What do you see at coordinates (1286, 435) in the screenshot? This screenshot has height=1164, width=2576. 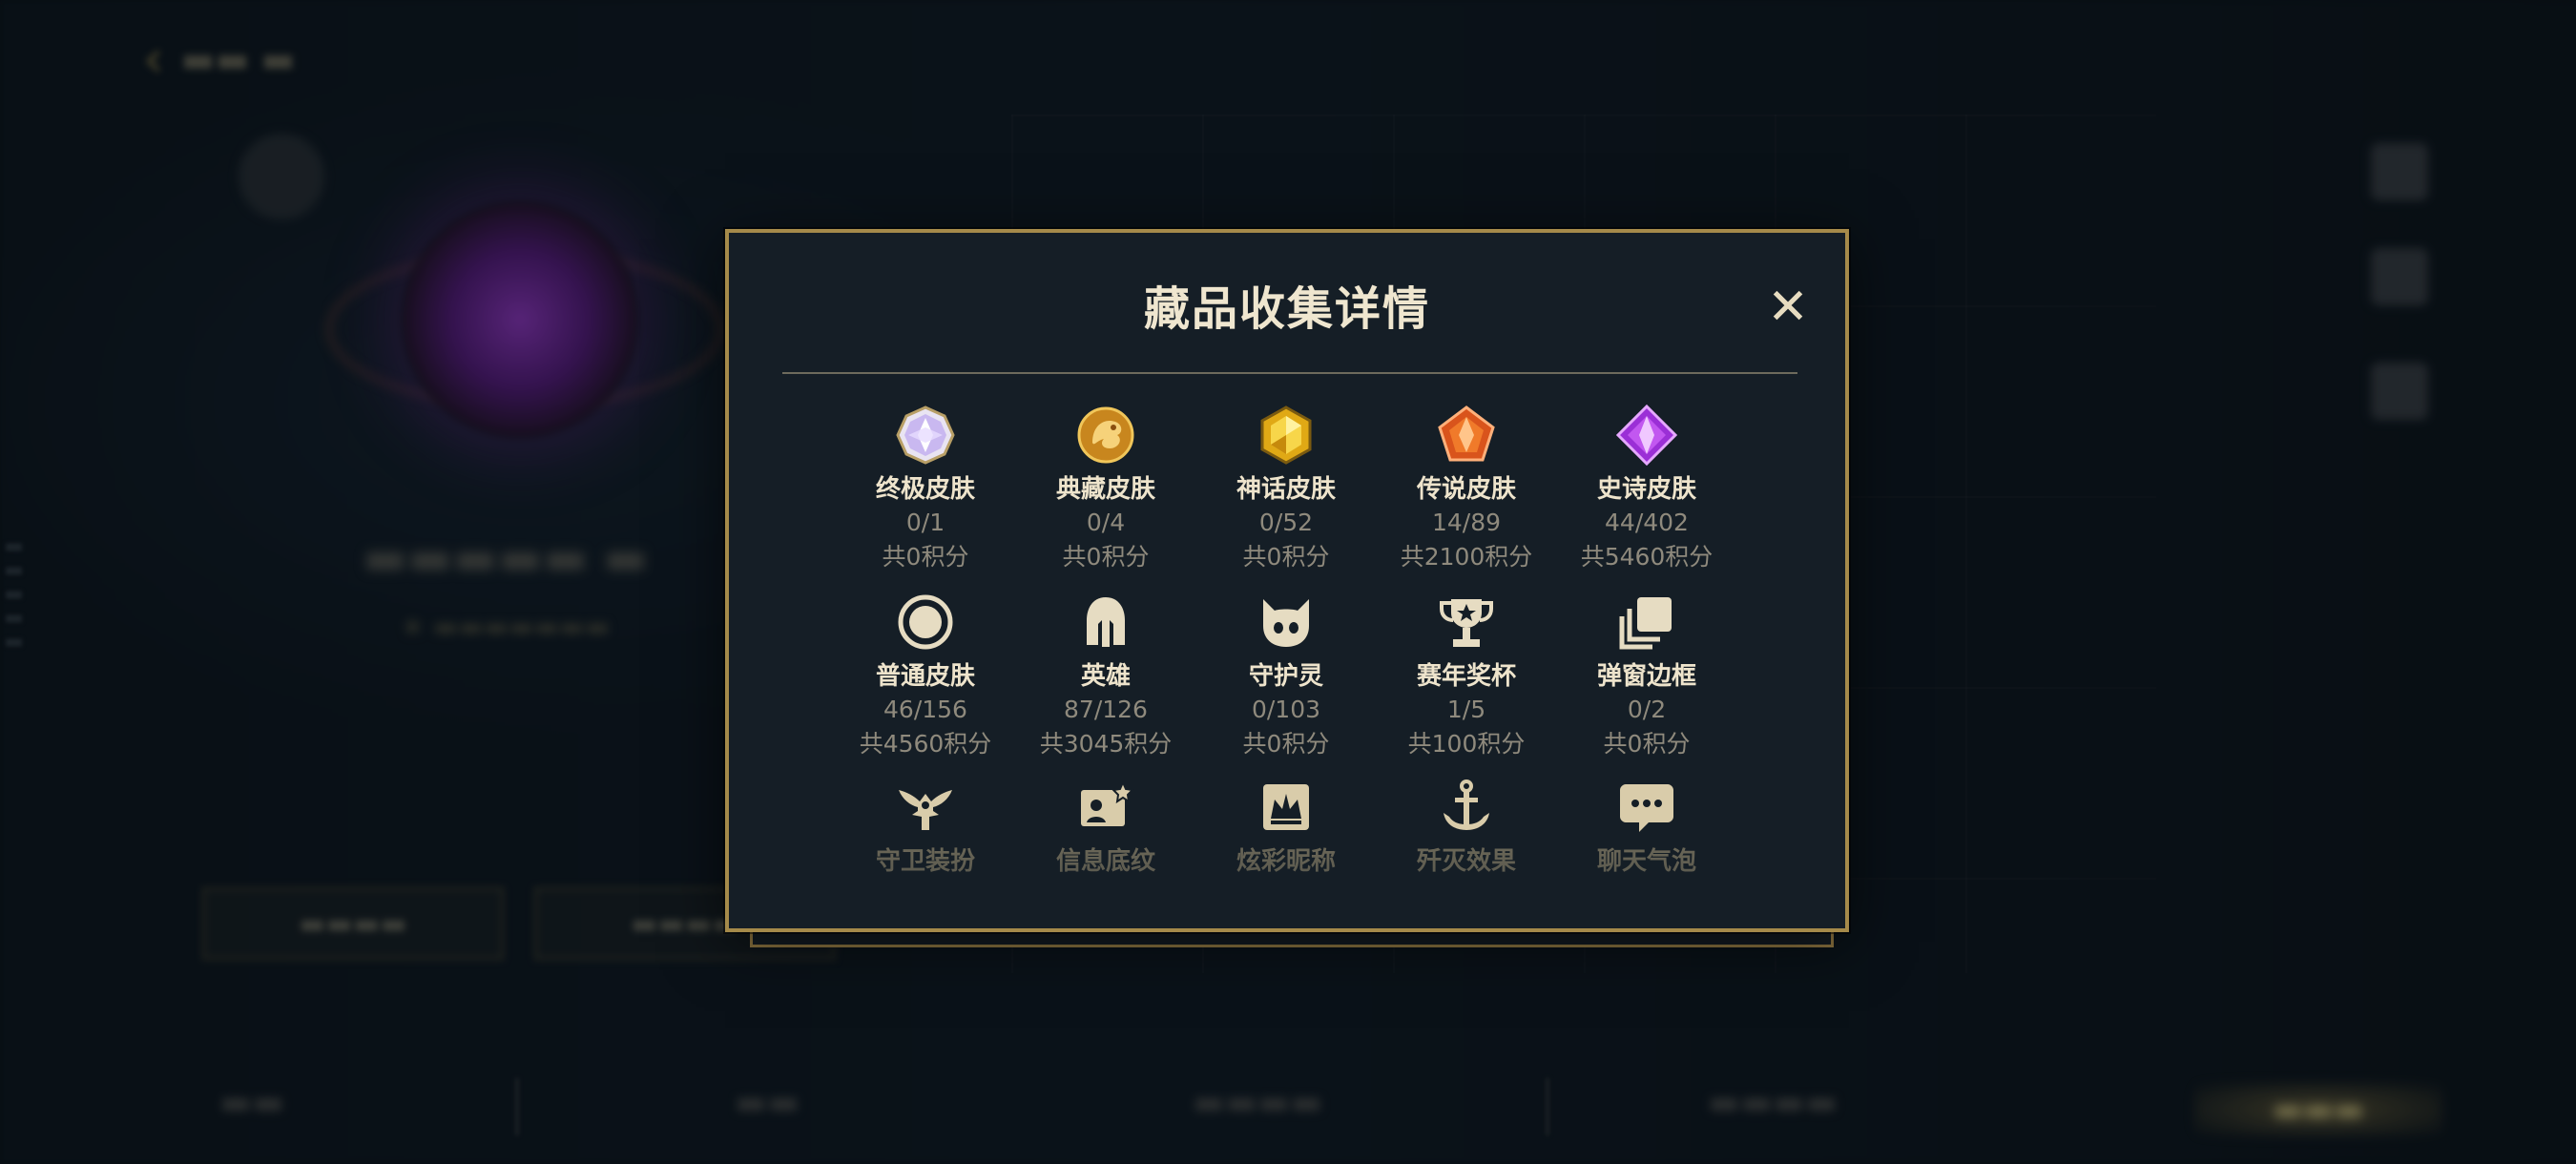 I see `mythic-skin-icon` at bounding box center [1286, 435].